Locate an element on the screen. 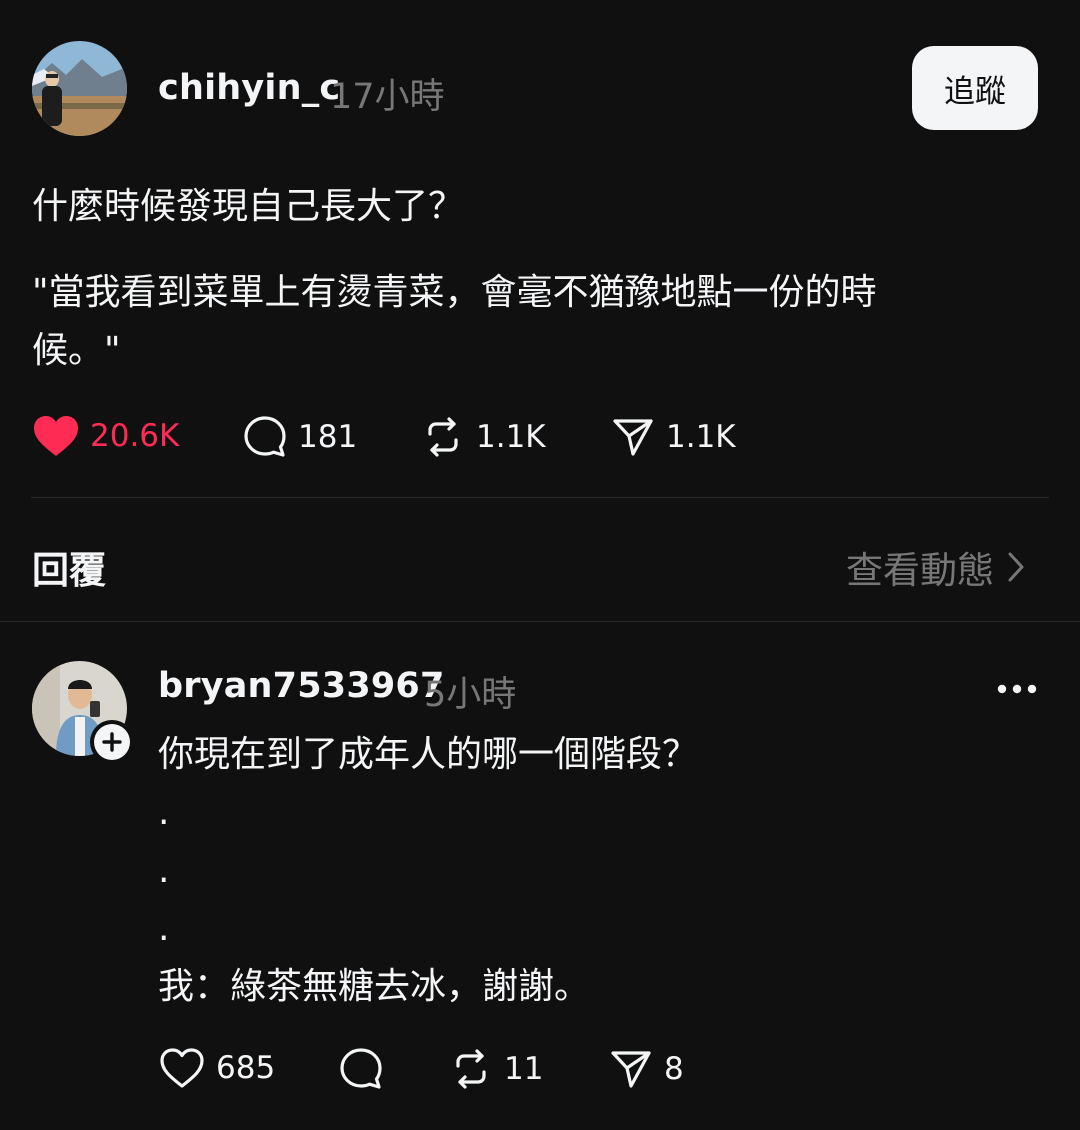 The image size is (1080, 1130). post-body: "當我看到菜單上有燙青菜，會毫不猶豫地點一份的時 候。" is located at coordinates (454, 321).